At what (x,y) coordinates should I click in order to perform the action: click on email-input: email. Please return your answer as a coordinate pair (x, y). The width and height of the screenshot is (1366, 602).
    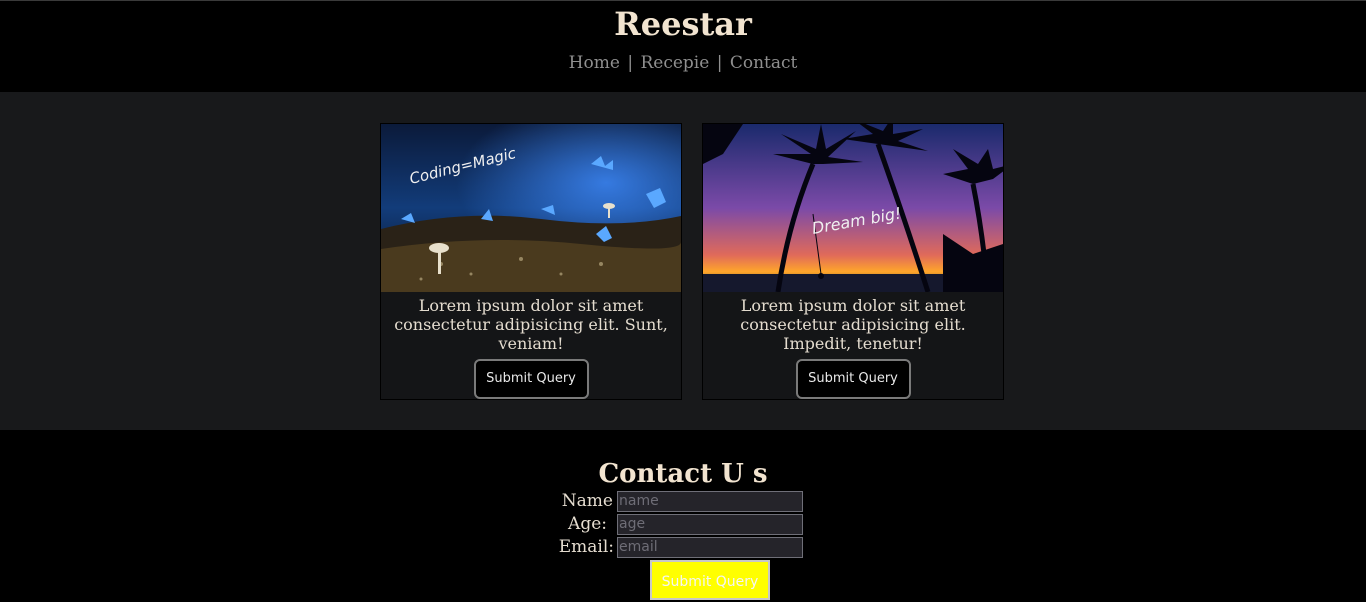
    Looking at the image, I should click on (710, 547).